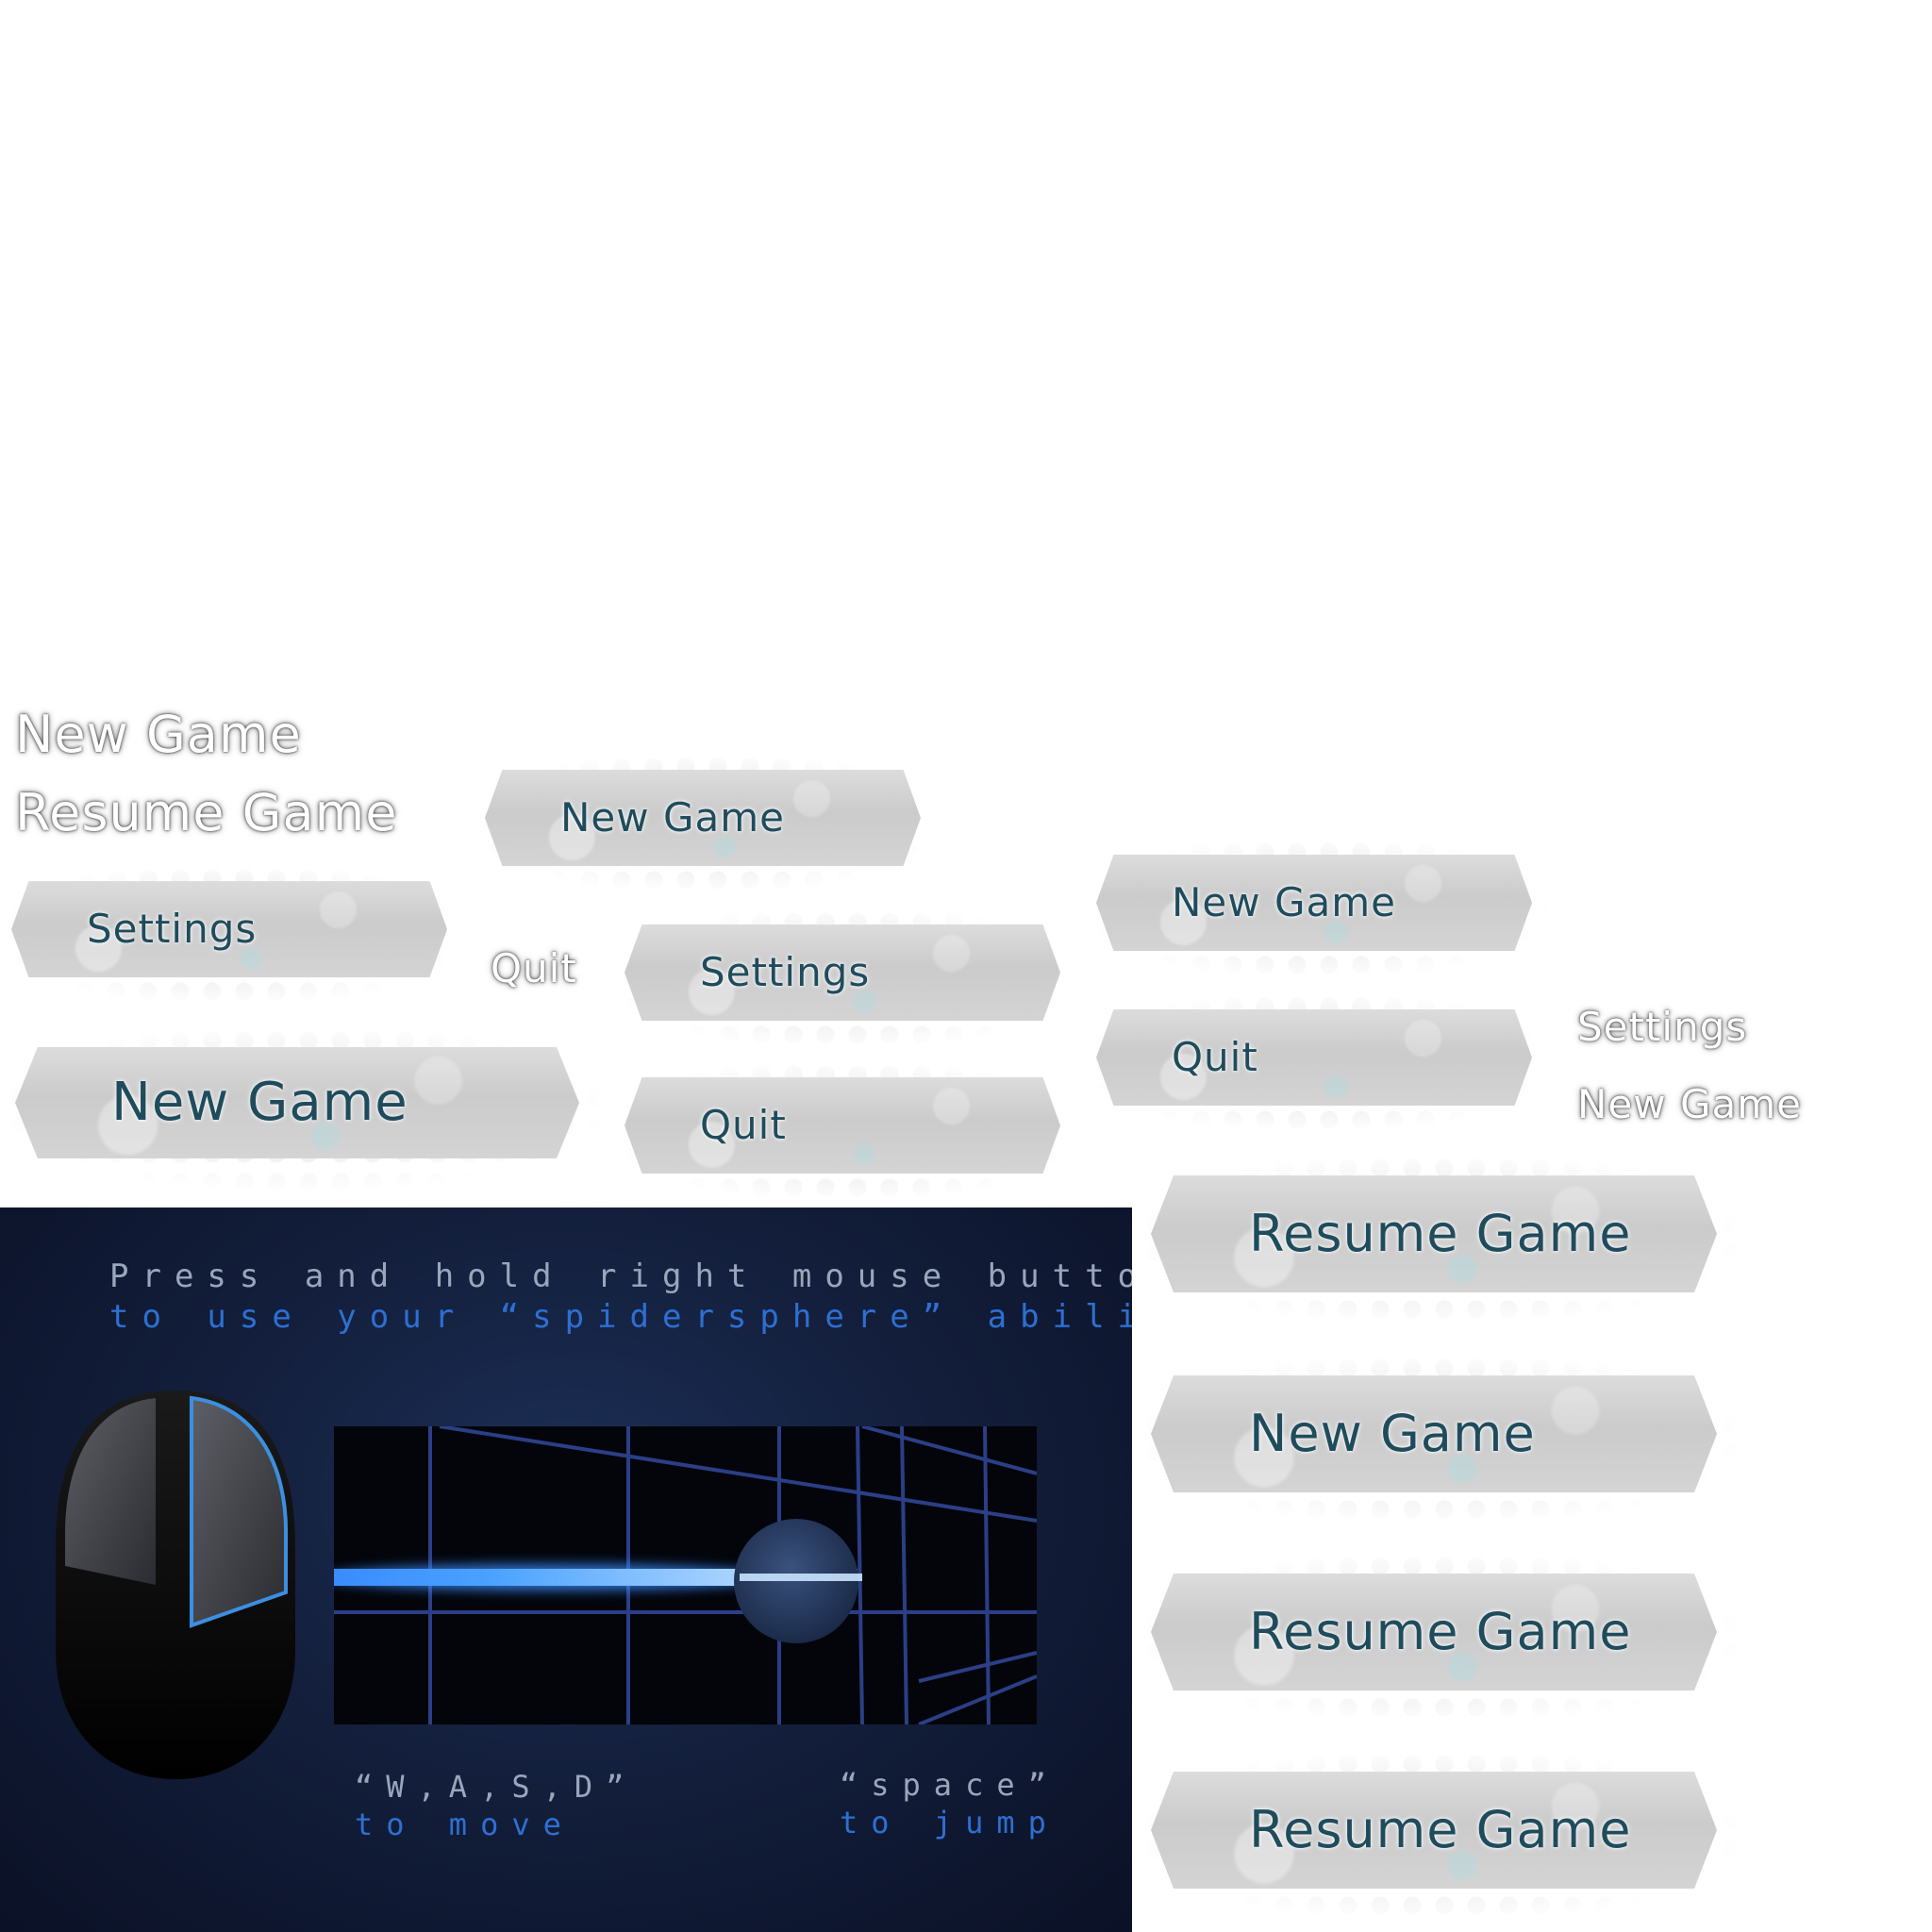  I want to click on resume-game-button: Resume Game, so click(1437, 1238).